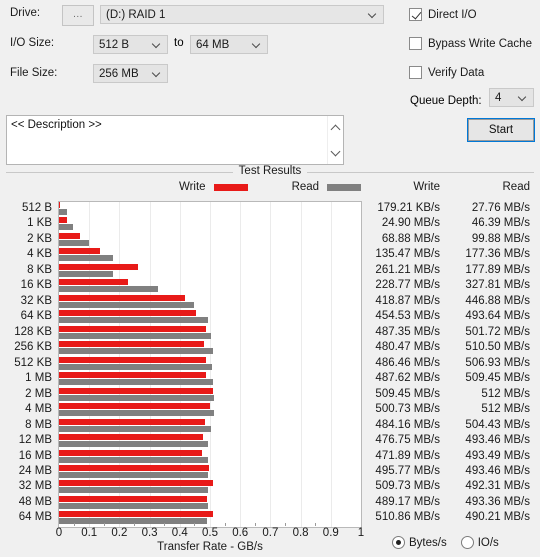 The width and height of the screenshot is (540, 557). I want to click on write-value: 509.45 MB/s, so click(407, 393).